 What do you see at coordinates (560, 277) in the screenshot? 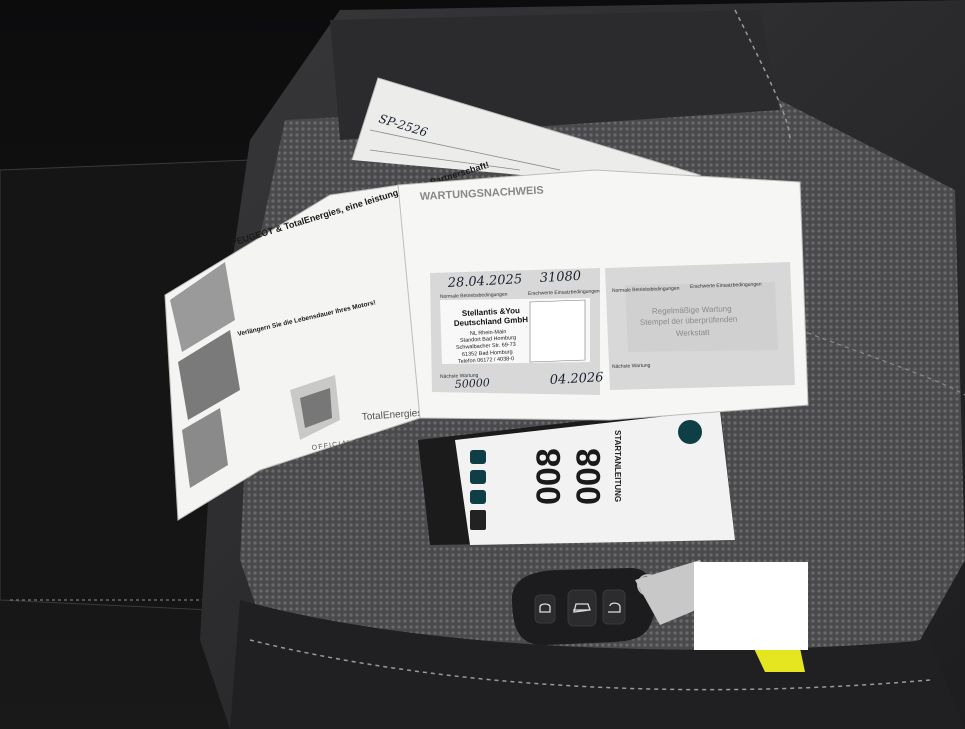
I see `service-km-handwritten: 31080` at bounding box center [560, 277].